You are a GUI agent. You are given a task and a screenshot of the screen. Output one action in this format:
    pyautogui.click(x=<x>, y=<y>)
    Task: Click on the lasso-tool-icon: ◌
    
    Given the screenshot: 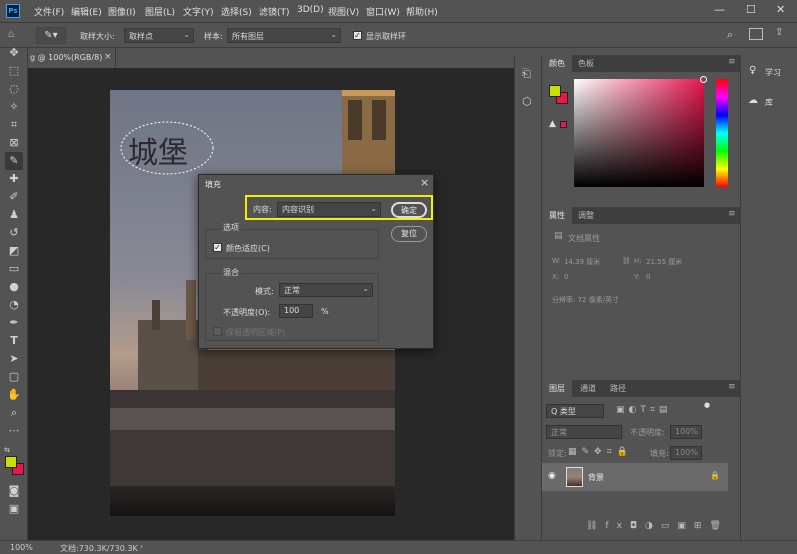 What is the action you would take?
    pyautogui.click(x=14, y=89)
    